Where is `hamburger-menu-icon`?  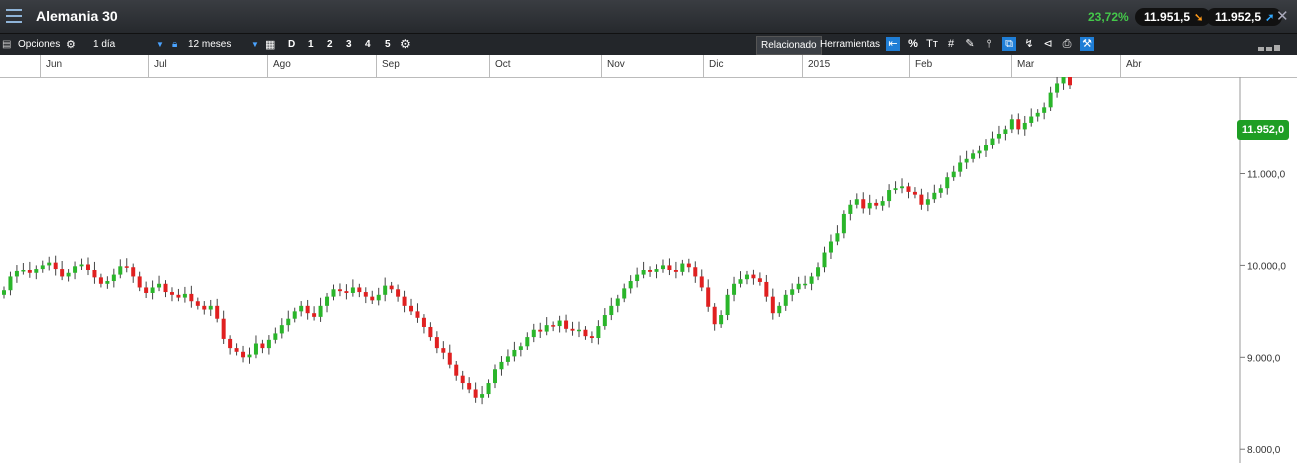 hamburger-menu-icon is located at coordinates (14, 16).